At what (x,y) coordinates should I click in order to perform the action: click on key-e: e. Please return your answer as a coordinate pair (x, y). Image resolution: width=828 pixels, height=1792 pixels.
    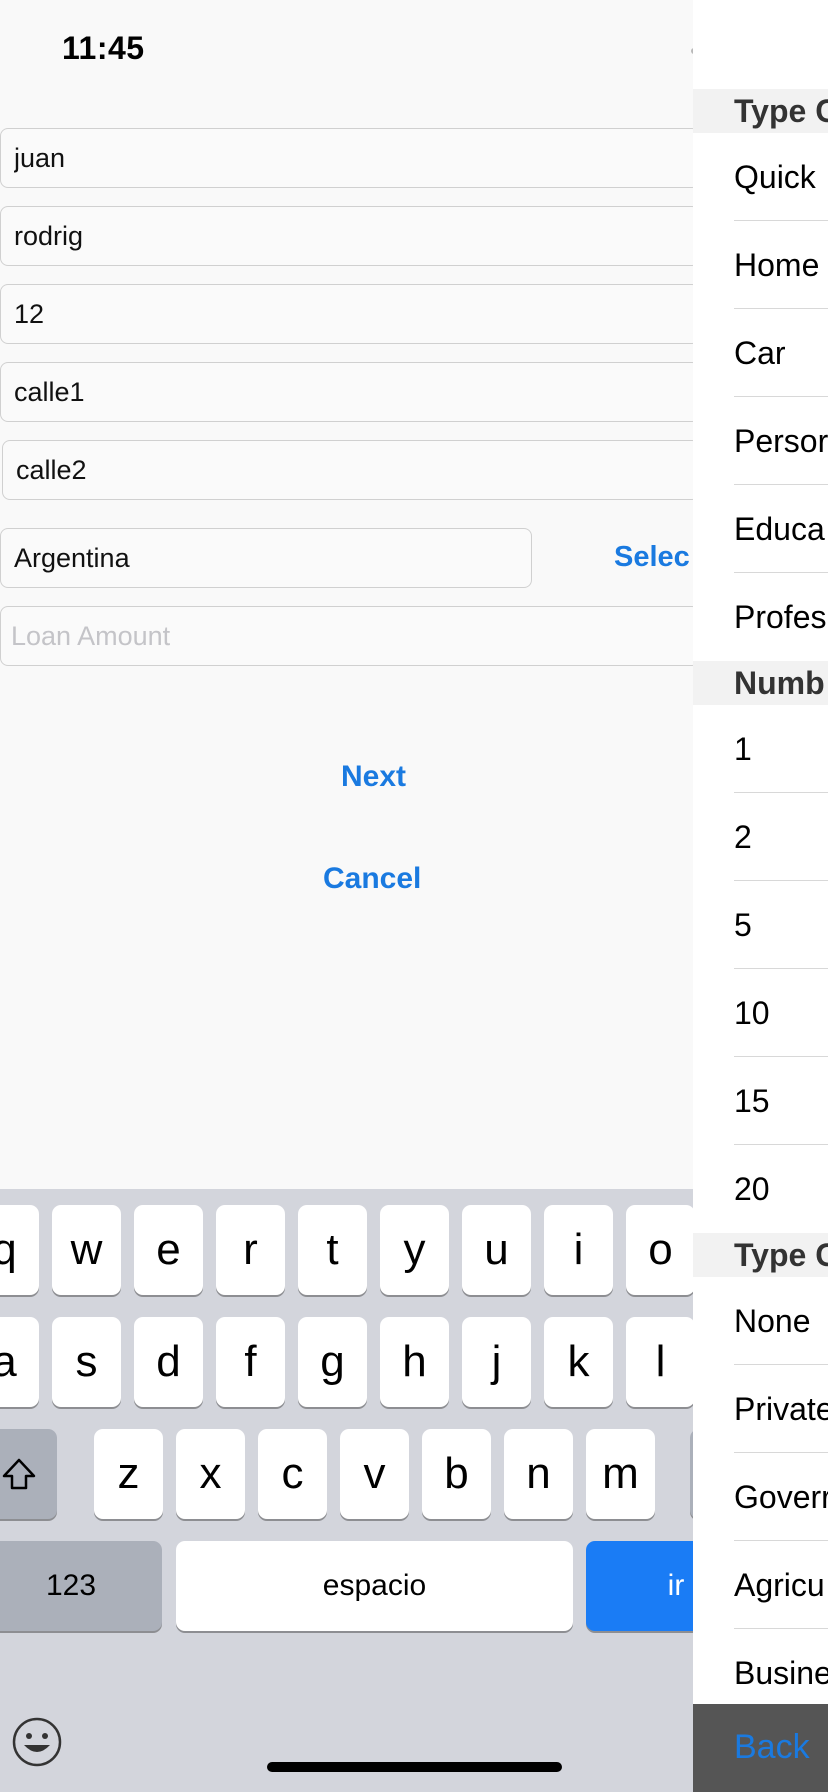
    Looking at the image, I should click on (168, 1250).